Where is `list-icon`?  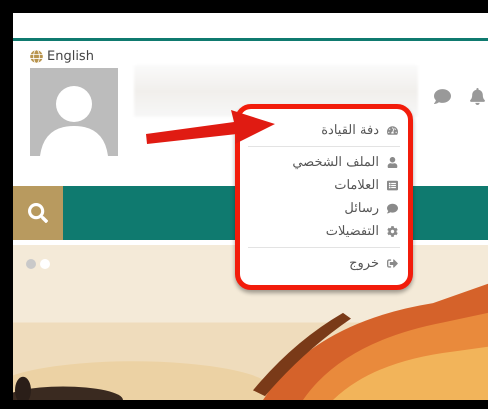 list-icon is located at coordinates (392, 185).